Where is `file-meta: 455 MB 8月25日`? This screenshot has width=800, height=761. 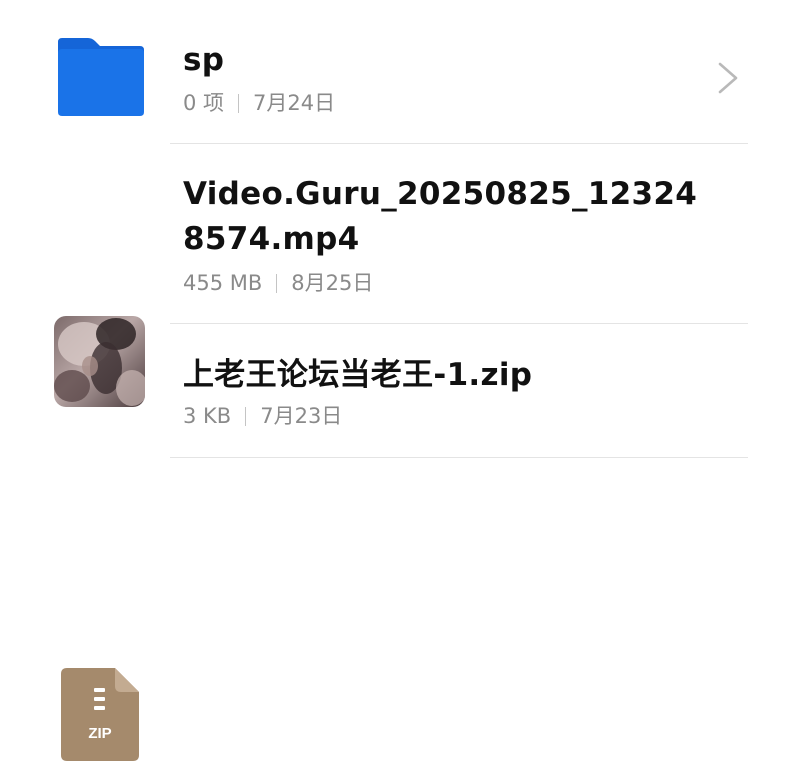 file-meta: 455 MB 8月25日 is located at coordinates (278, 283).